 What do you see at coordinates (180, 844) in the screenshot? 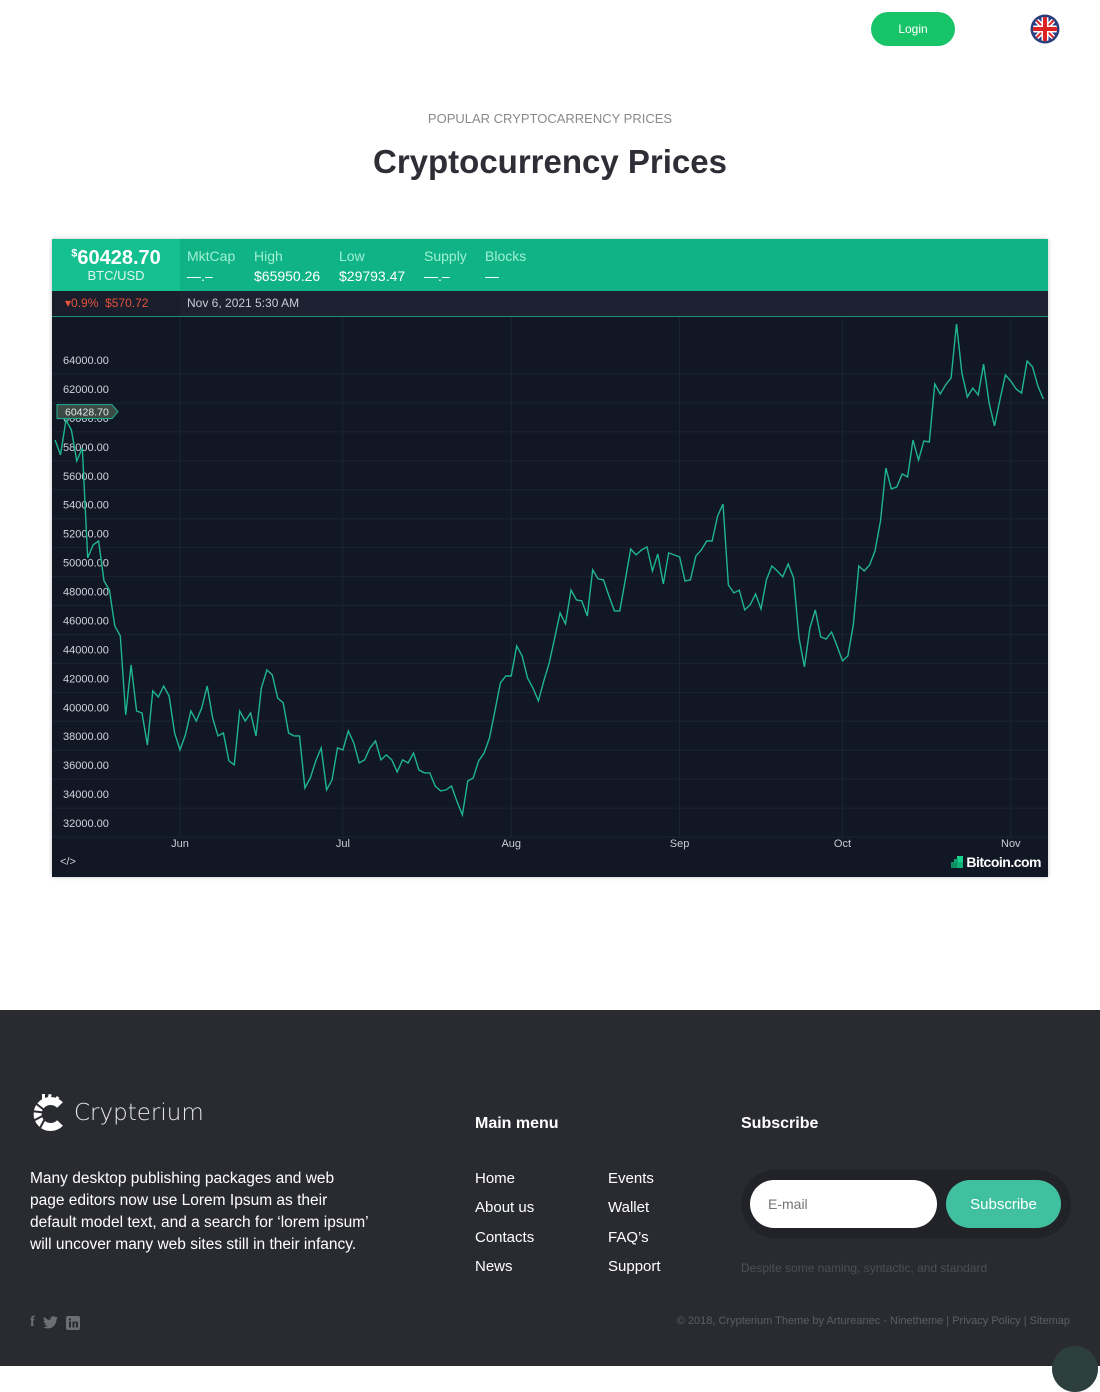
I see `x-tick-label: Jun` at bounding box center [180, 844].